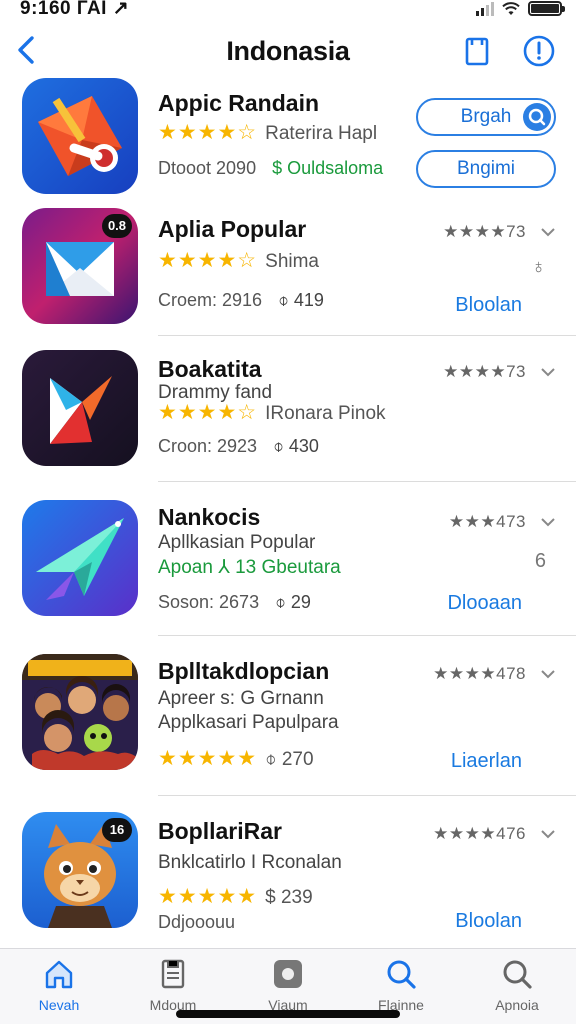 This screenshot has width=576, height=1024. I want to click on right-rating: ★★★473, so click(487, 521).